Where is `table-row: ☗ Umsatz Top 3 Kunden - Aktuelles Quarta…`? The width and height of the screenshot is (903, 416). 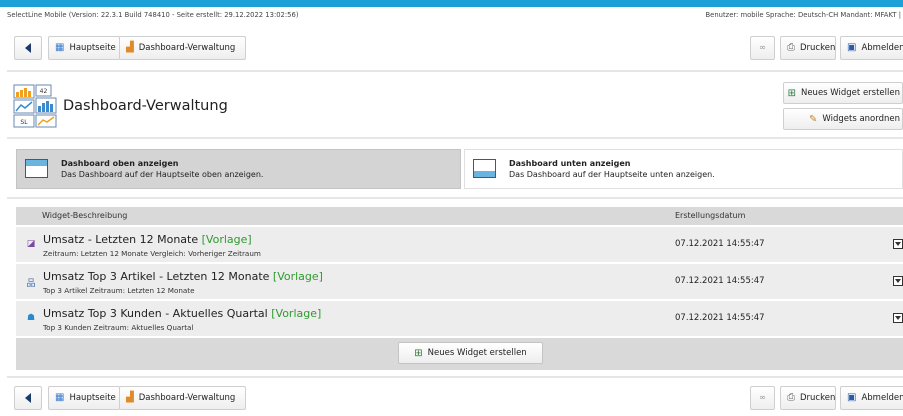 table-row: ☗ Umsatz Top 3 Kunden - Aktuelles Quarta… is located at coordinates (459, 319).